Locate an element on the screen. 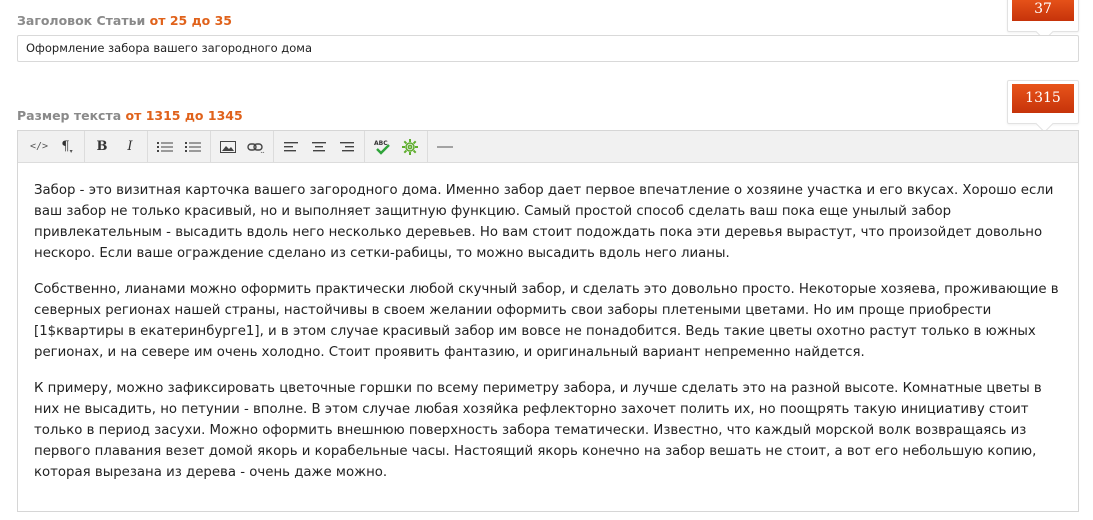 This screenshot has width=1093, height=520. insert-image-button is located at coordinates (228, 147).